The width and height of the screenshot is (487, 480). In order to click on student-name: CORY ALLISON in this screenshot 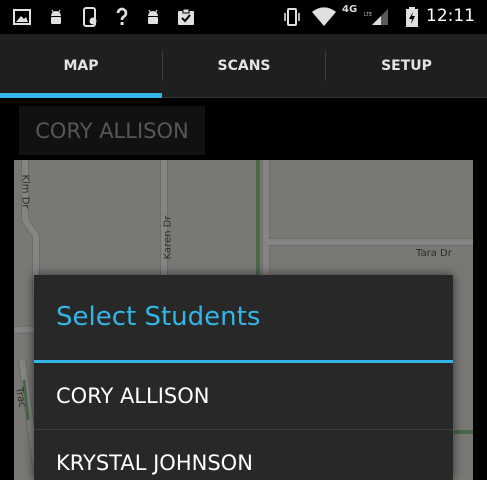, I will do `click(133, 396)`.